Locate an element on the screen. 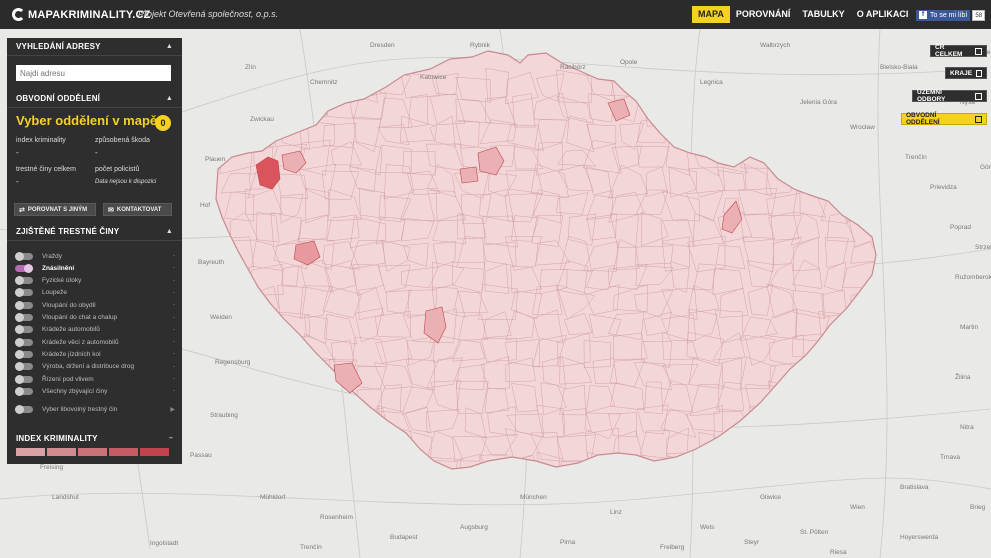 The height and width of the screenshot is (558, 991). crimes-section-header: ZJIŠTĚNÉ TRESTNÉ ČINY ▲ is located at coordinates (94, 232).